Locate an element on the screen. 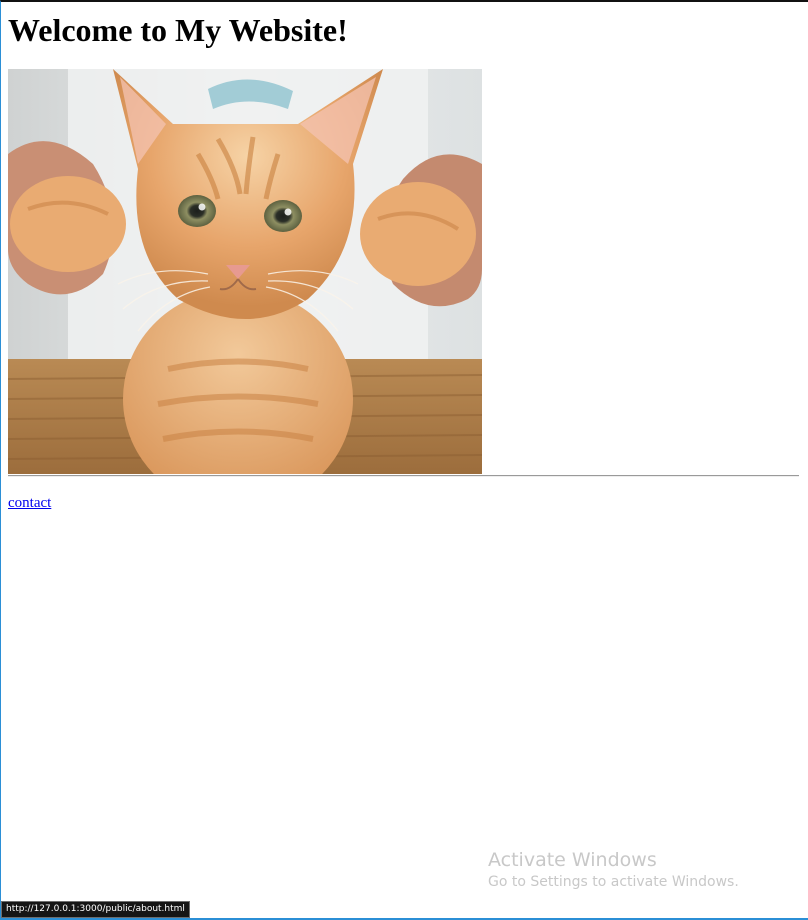 Image resolution: width=808 pixels, height=920 pixels. page-heading: Welcome to My Website! is located at coordinates (178, 30).